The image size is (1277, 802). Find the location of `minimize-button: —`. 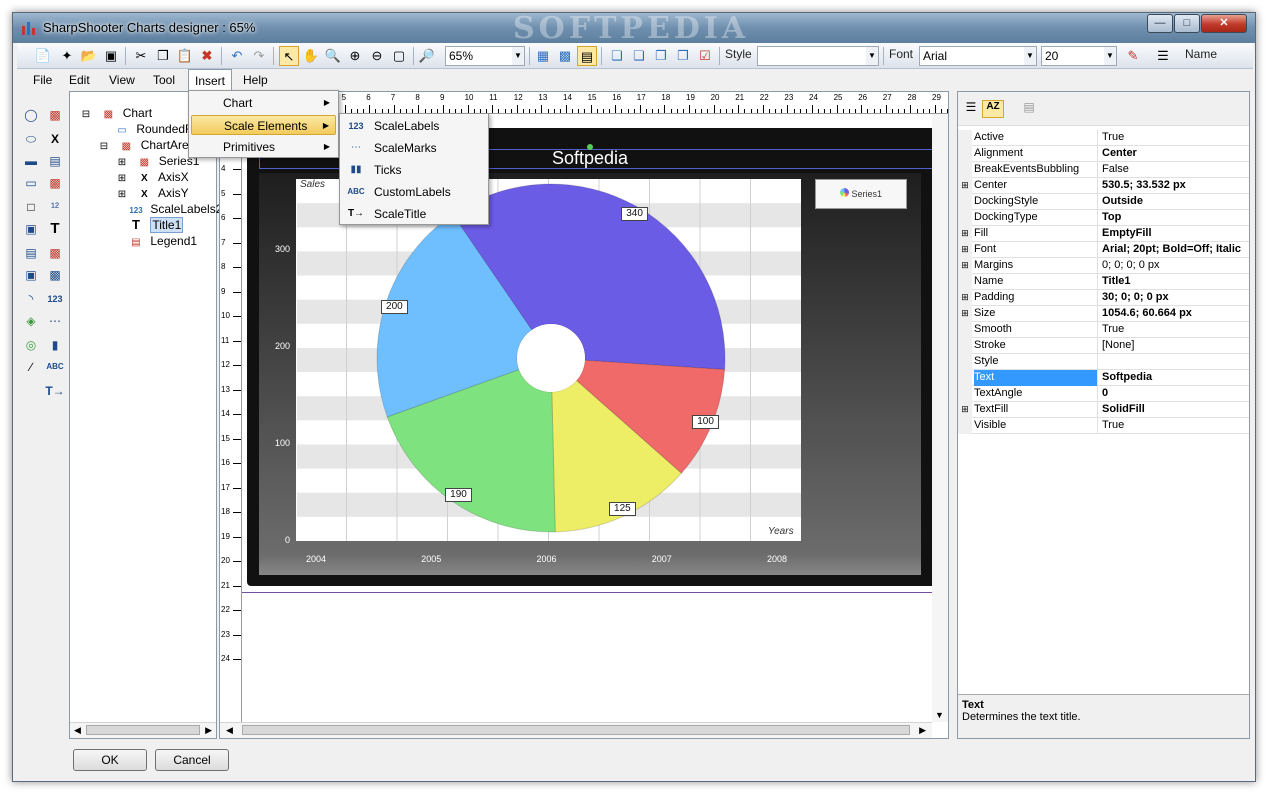

minimize-button: — is located at coordinates (1160, 23).